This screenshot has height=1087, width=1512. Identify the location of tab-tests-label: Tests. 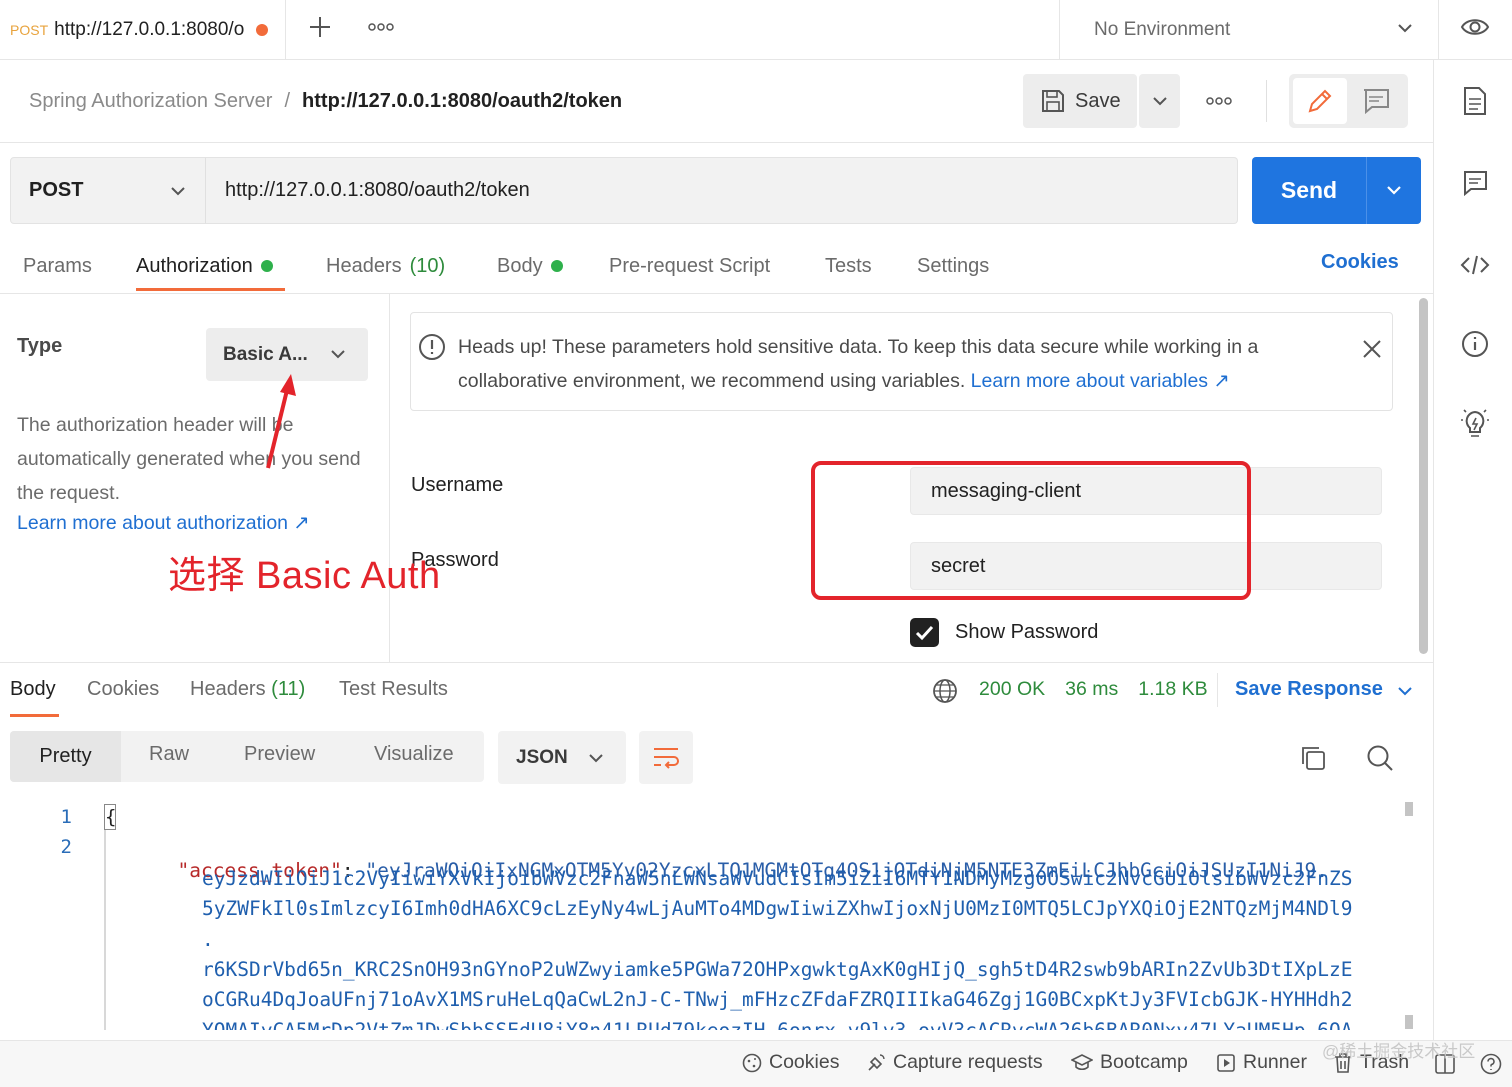
(848, 265).